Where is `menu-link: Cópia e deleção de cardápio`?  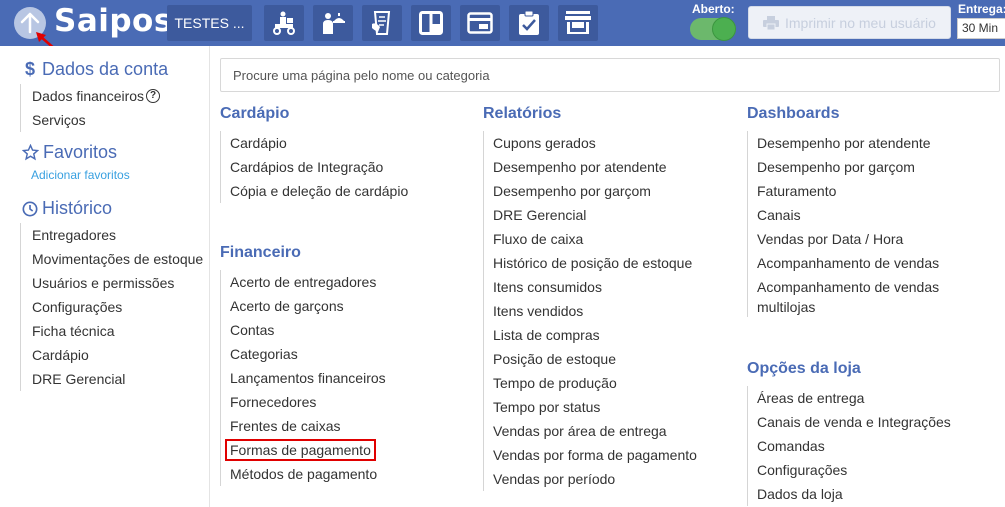
menu-link: Cópia e deleção de cardápio is located at coordinates (350, 191).